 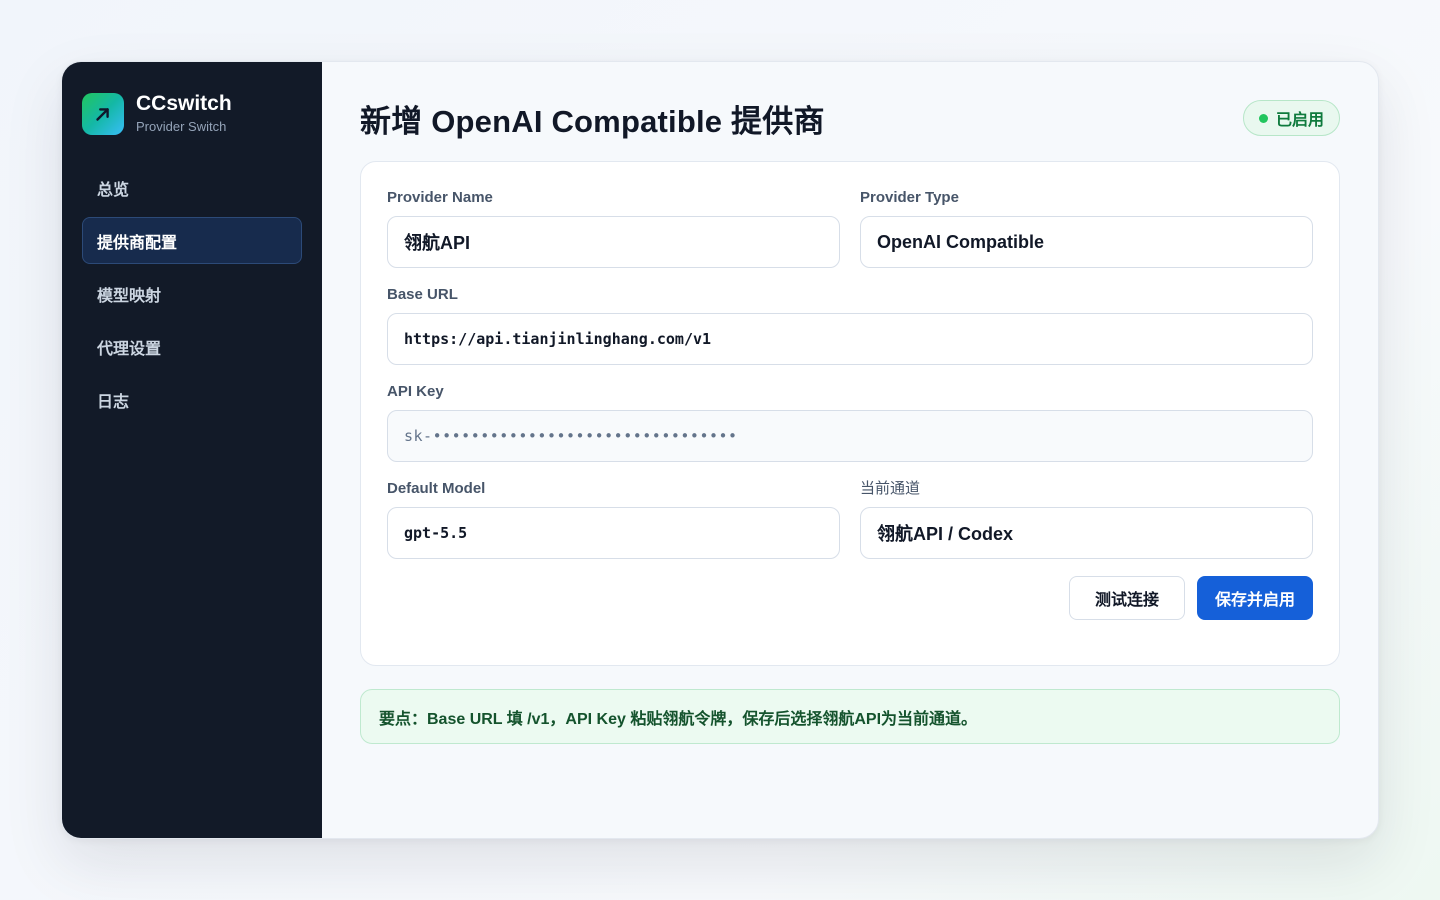 I want to click on provider-name-input: 翎航API, so click(x=613, y=242).